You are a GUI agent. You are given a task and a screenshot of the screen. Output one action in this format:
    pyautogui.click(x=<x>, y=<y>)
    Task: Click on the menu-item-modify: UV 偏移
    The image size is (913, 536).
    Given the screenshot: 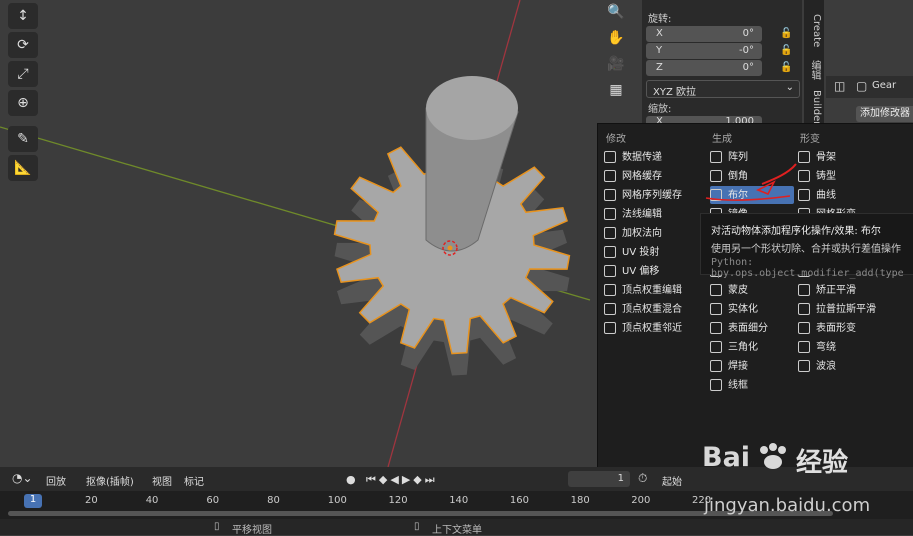 What is the action you would take?
    pyautogui.click(x=652, y=271)
    